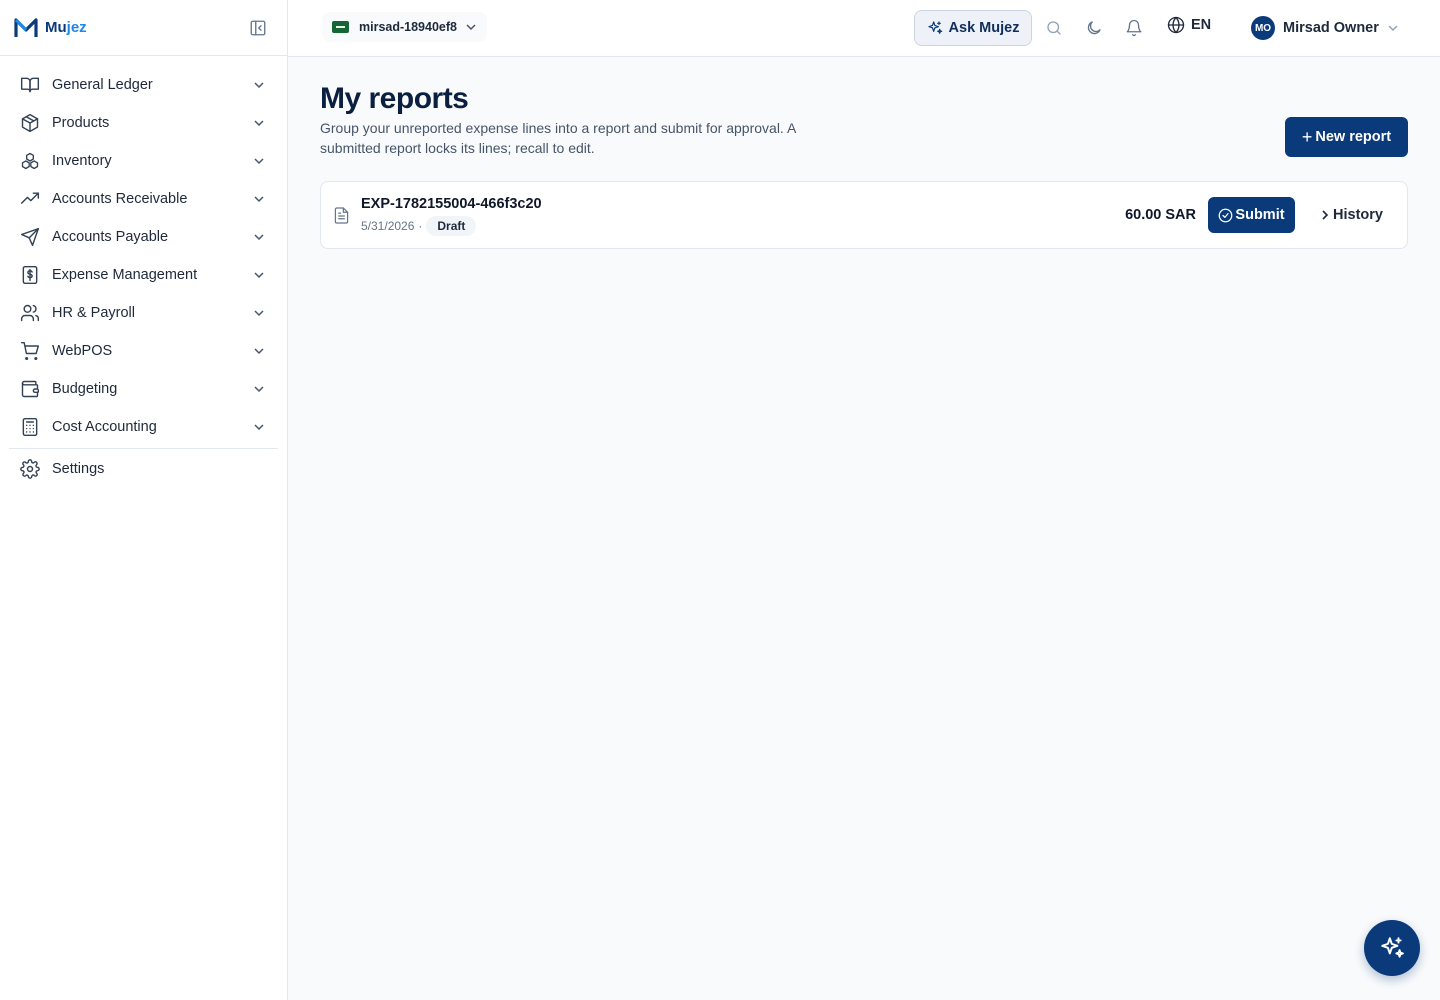 Image resolution: width=1440 pixels, height=1000 pixels. Describe the element at coordinates (85, 389) in the screenshot. I see `sidebar-item-label: Budgeting` at that location.